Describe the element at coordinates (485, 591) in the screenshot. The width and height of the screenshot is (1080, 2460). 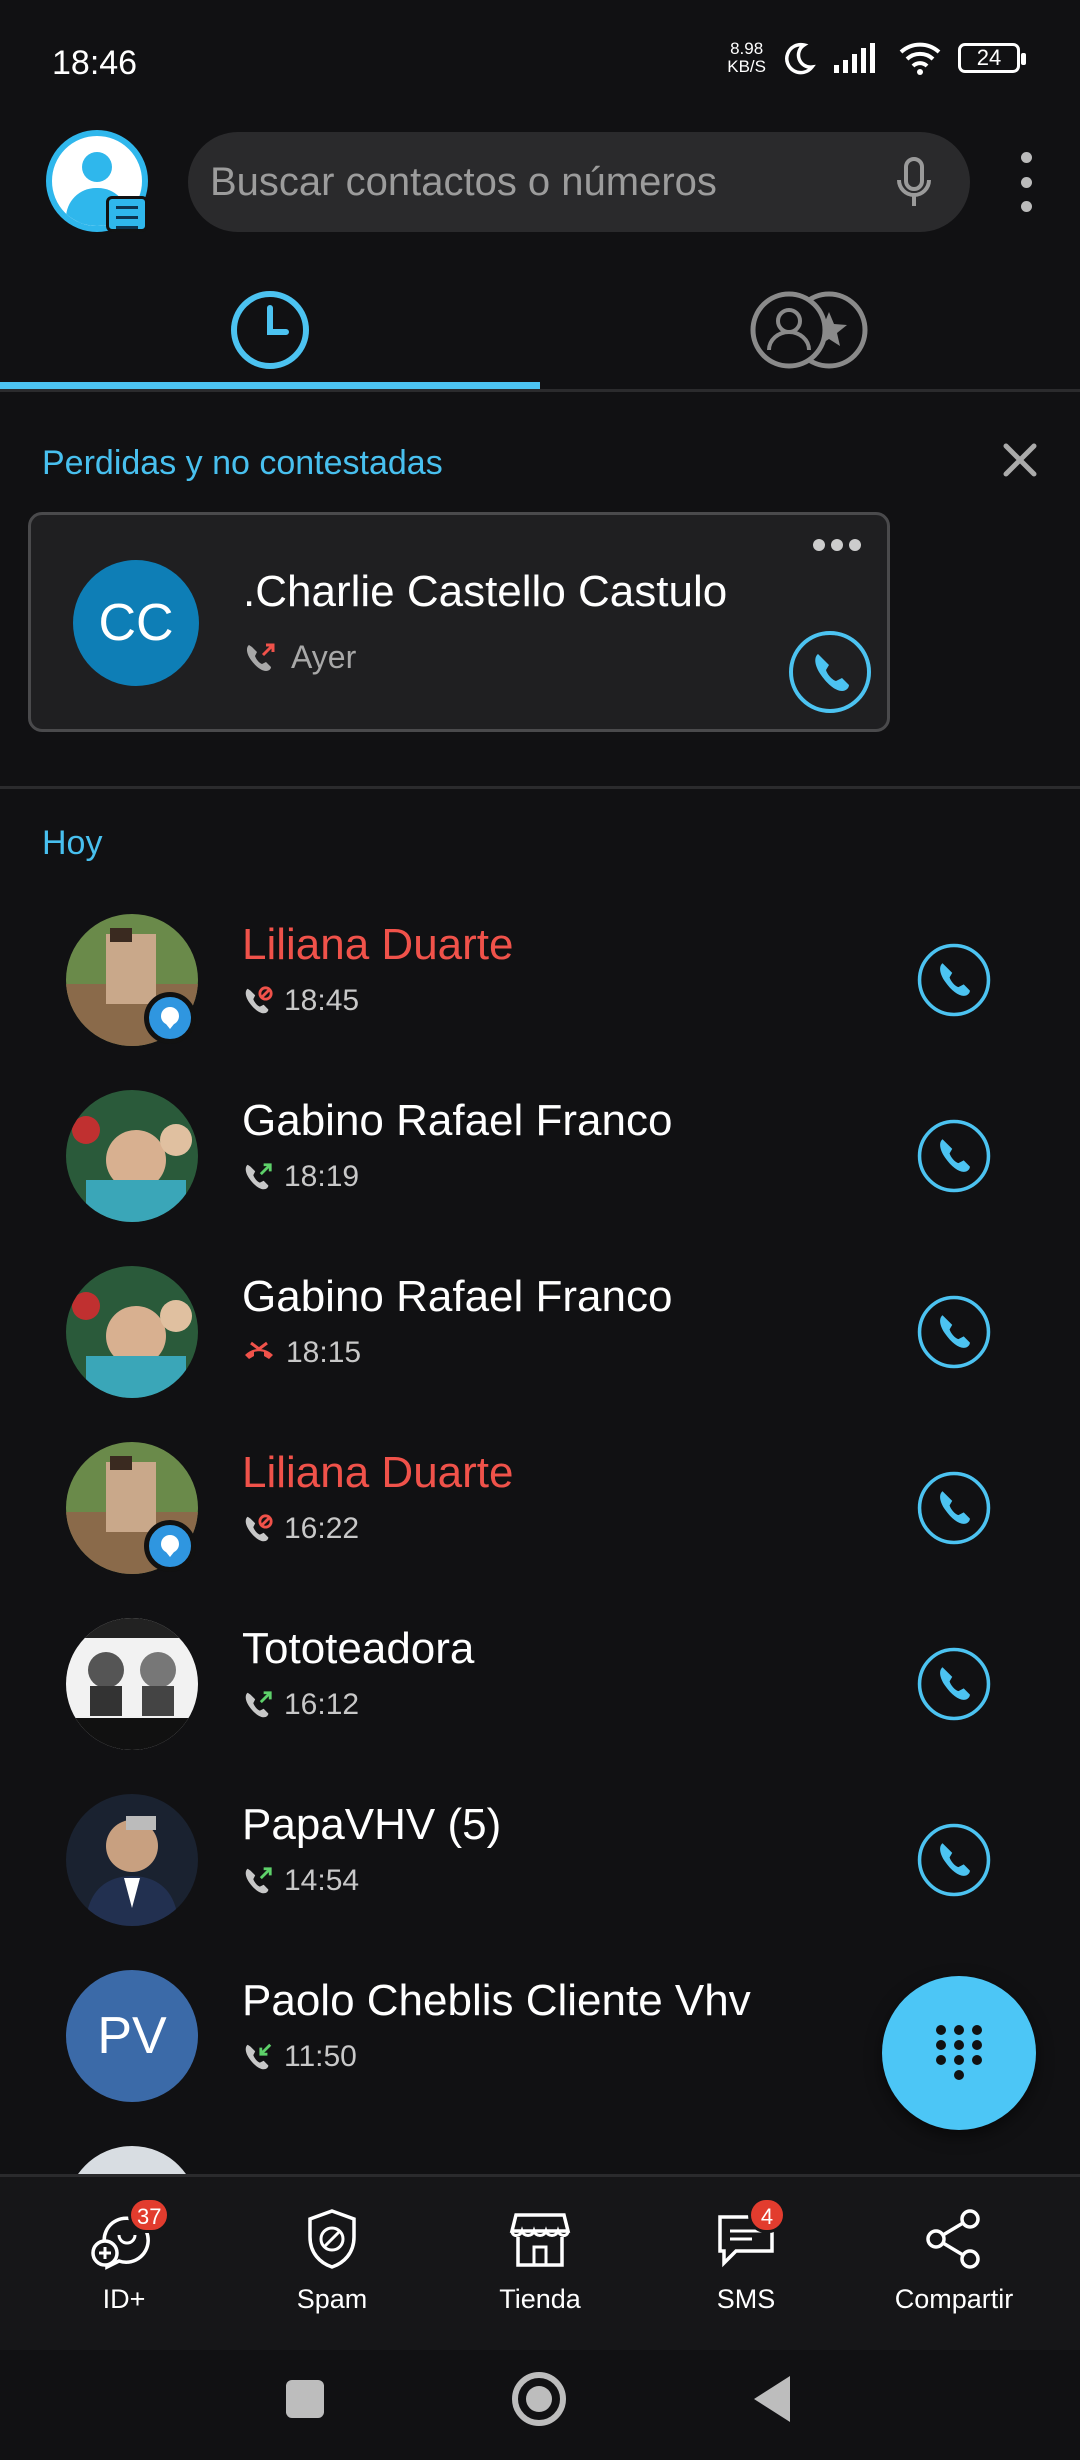
I see `contact-name: .Charlie Castello Castulo` at that location.